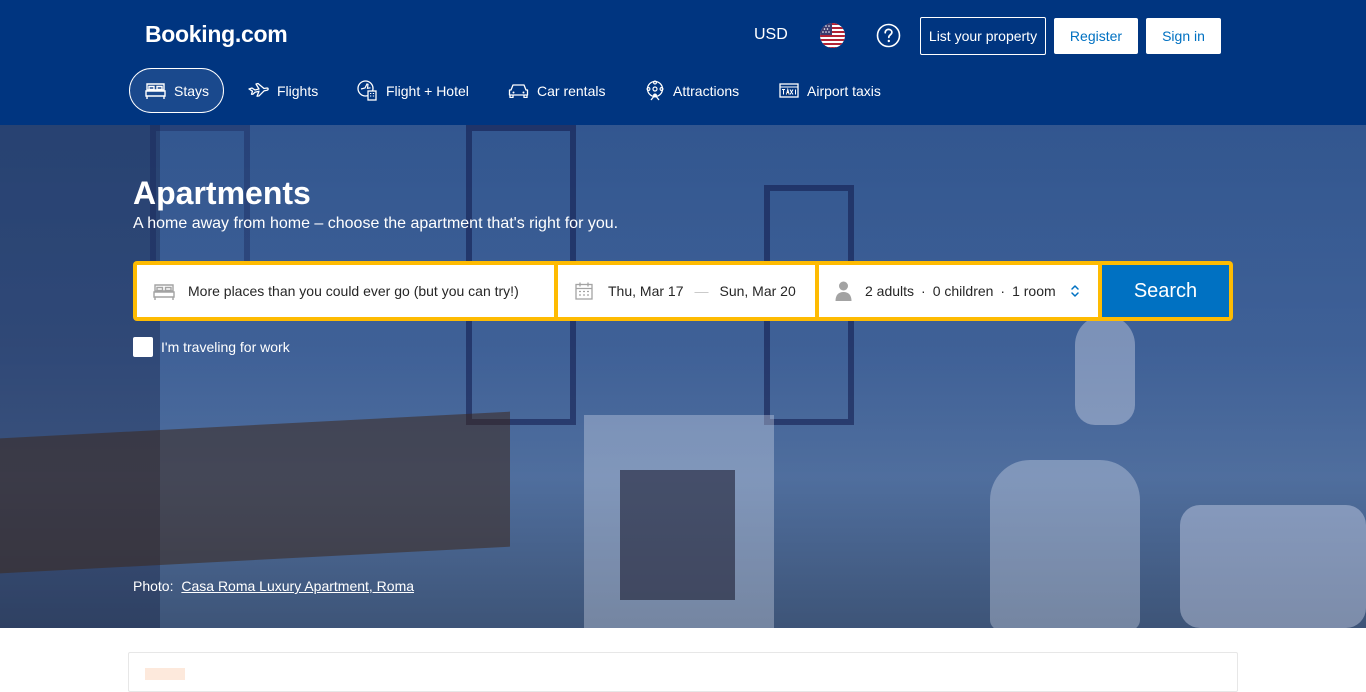 The image size is (1366, 692). I want to click on info-card, so click(683, 672).